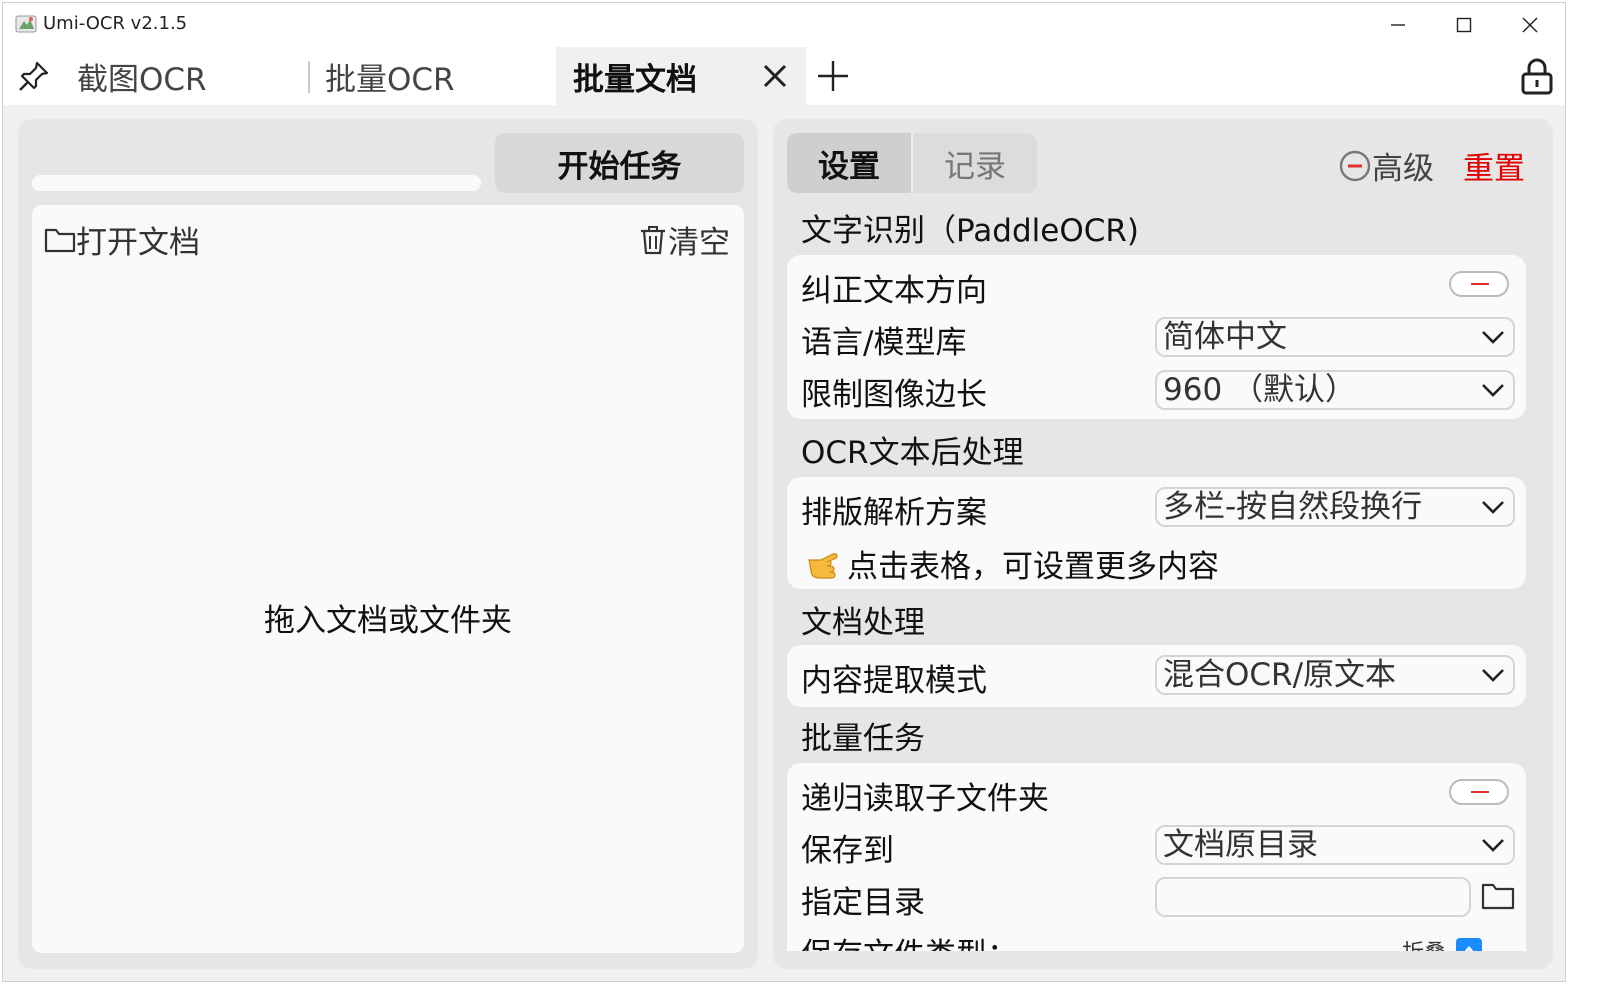  I want to click on close-tab-icon, so click(775, 76).